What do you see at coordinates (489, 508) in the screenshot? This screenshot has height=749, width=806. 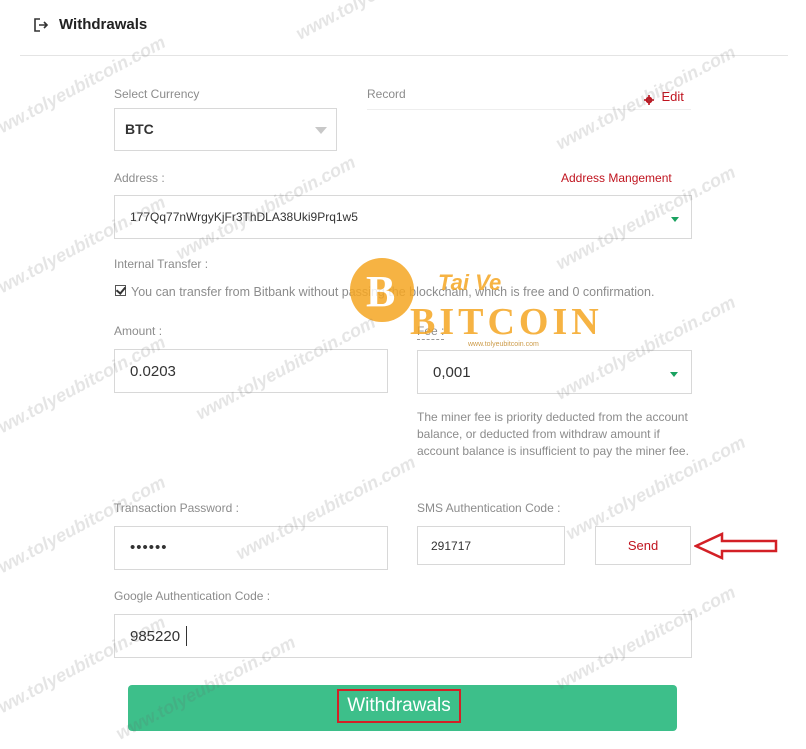 I see `sms-code-label: SMS Authentication Code :` at bounding box center [489, 508].